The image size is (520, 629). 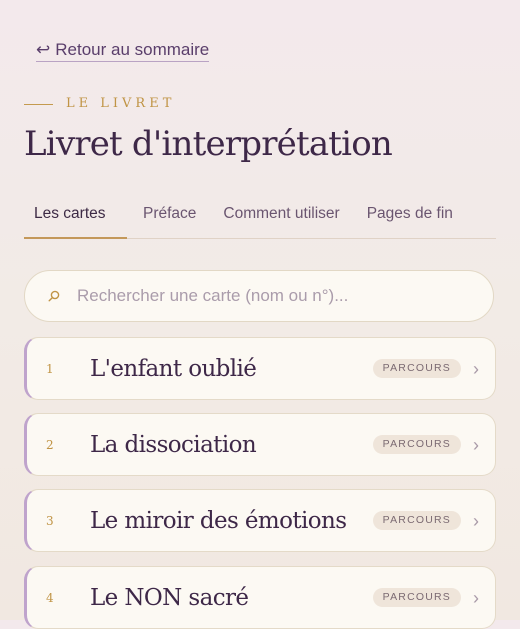 I want to click on card-item: 1 L'enfant oublié PARCOURS ›, so click(x=260, y=368).